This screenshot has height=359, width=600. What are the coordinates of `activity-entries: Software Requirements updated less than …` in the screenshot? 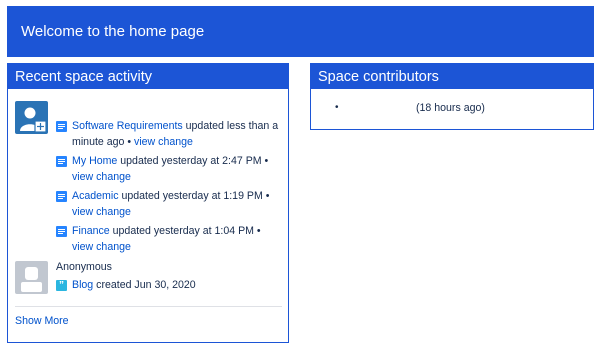 It's located at (169, 188).